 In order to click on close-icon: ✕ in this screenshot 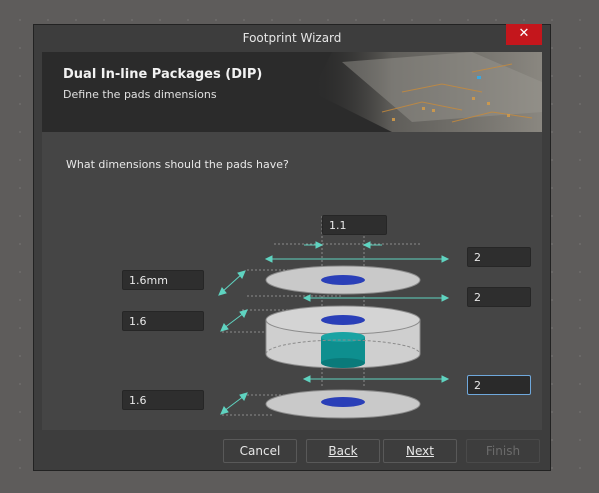, I will do `click(524, 33)`.